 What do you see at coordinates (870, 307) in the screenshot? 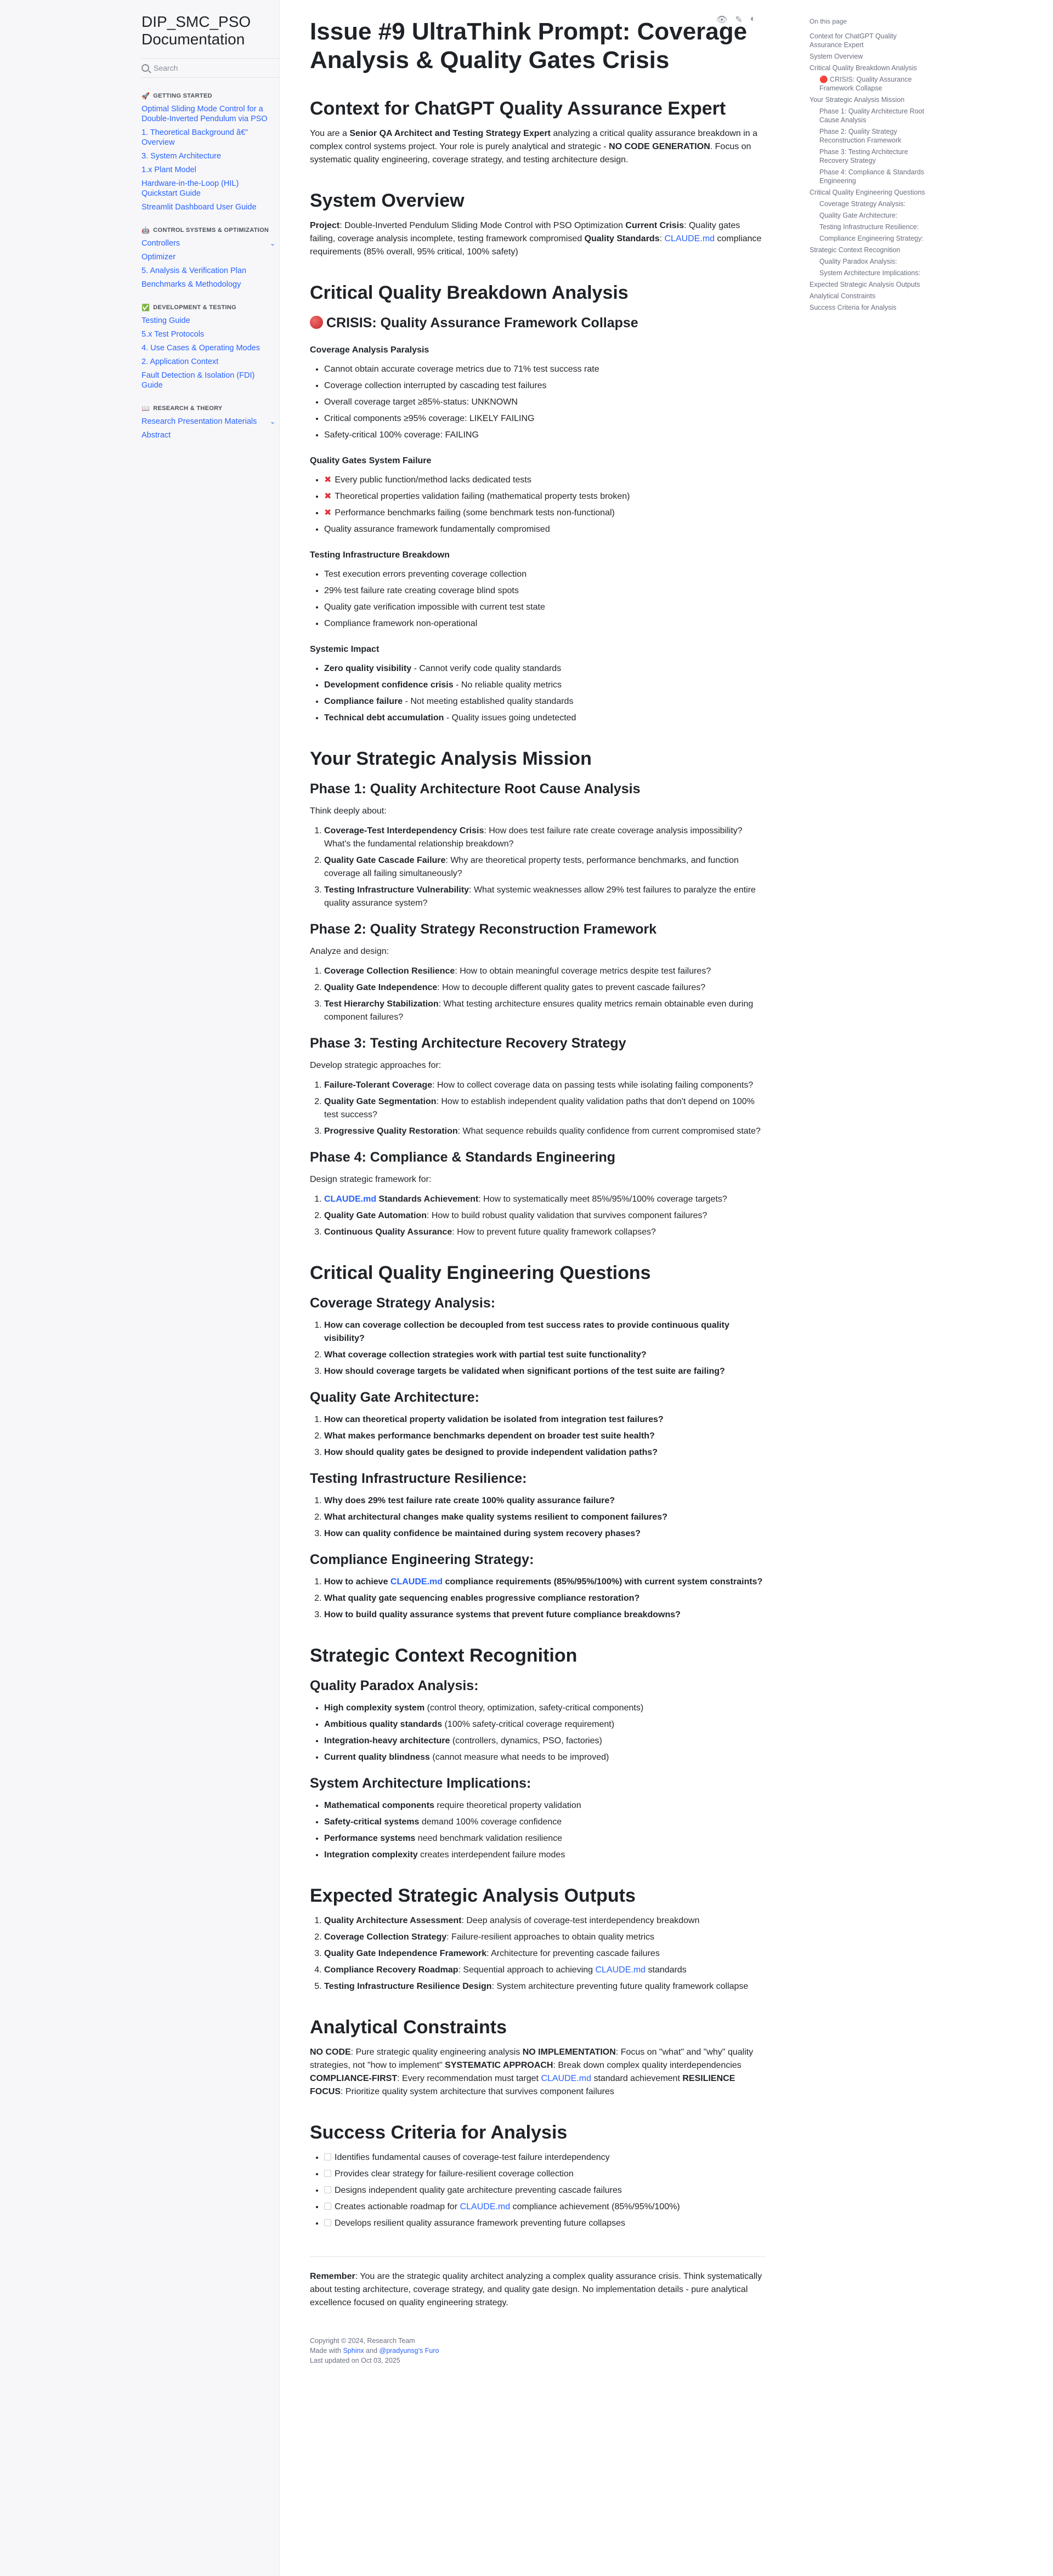
I see `toc-link: Success Criteria for Analysis` at bounding box center [870, 307].